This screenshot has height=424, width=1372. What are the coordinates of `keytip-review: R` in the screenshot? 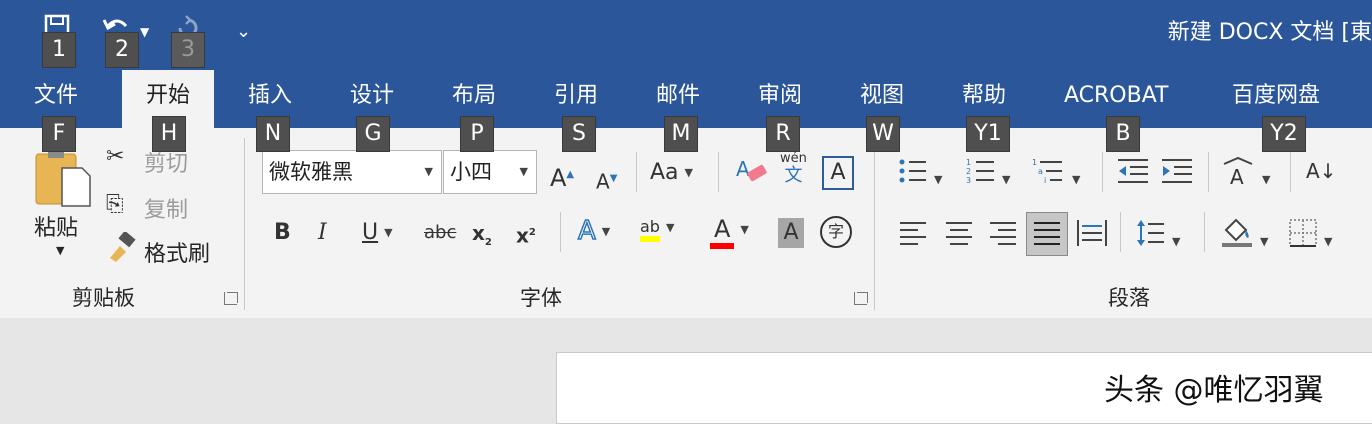 It's located at (783, 134).